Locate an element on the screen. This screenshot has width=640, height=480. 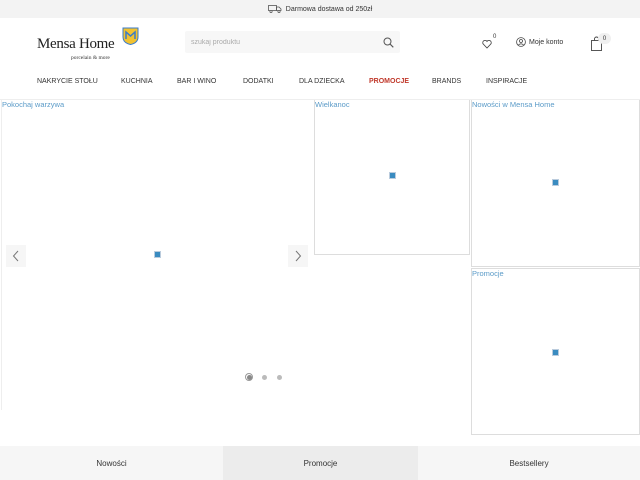
cart-count: 0 is located at coordinates (604, 38).